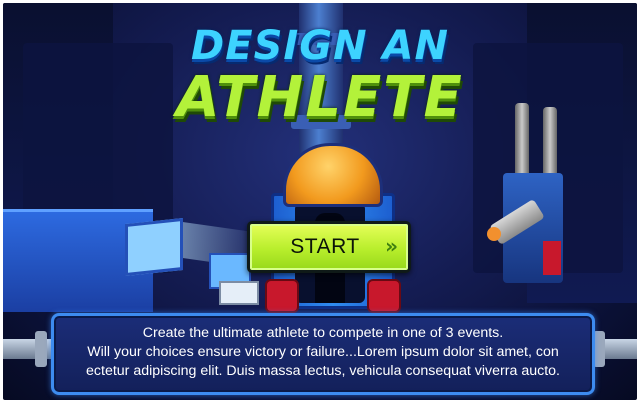 This screenshot has height=403, width=640. I want to click on robot-arm-red-panel, so click(552, 258).